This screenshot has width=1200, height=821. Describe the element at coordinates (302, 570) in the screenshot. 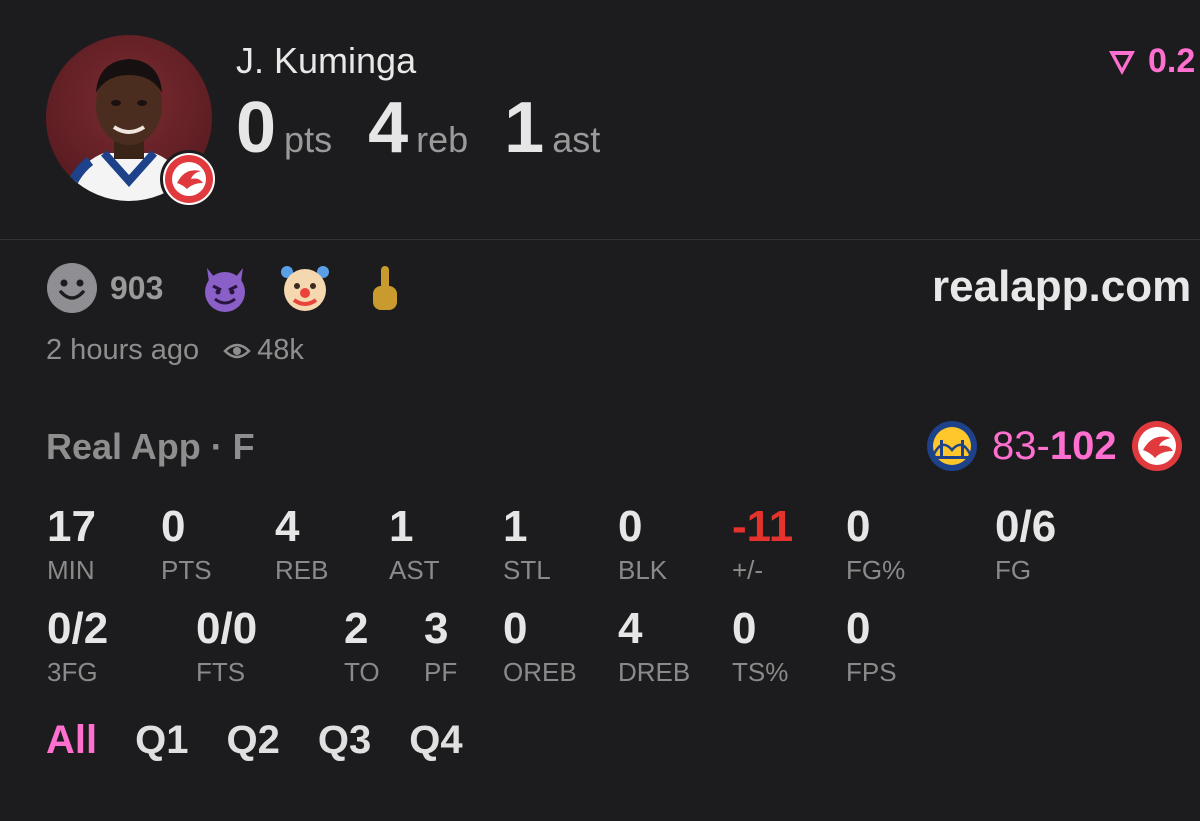

I see `stat-label: REB` at that location.